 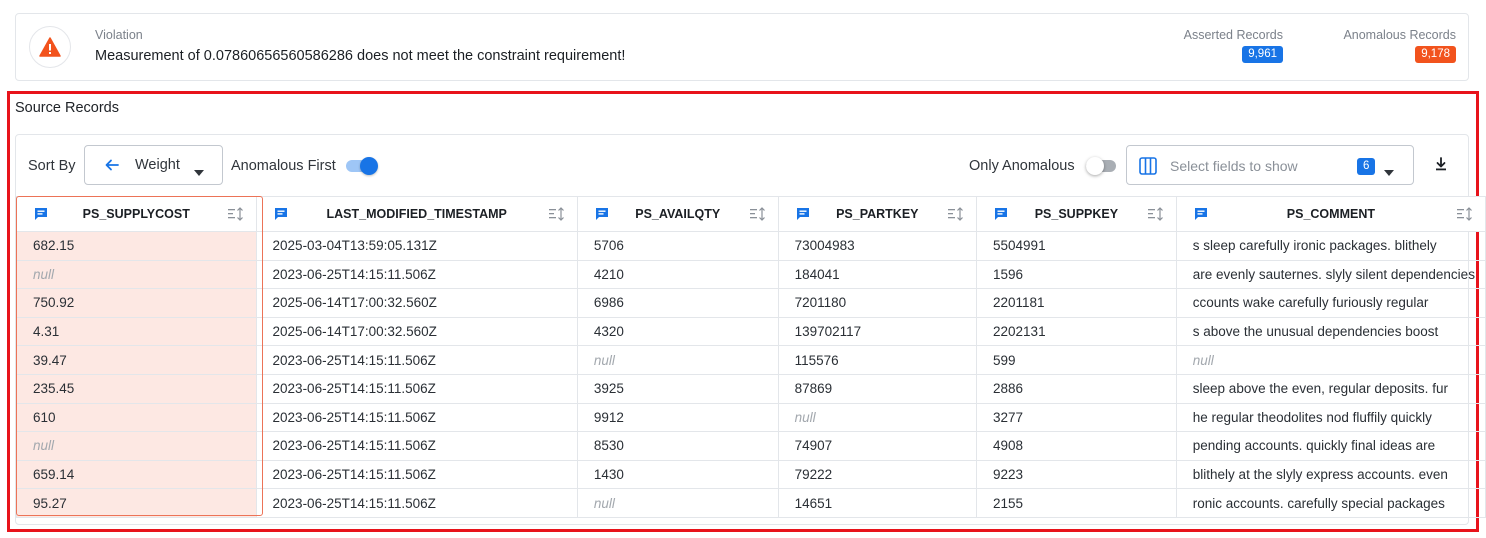 I want to click on table-cell: 2155, so click(x=1076, y=503).